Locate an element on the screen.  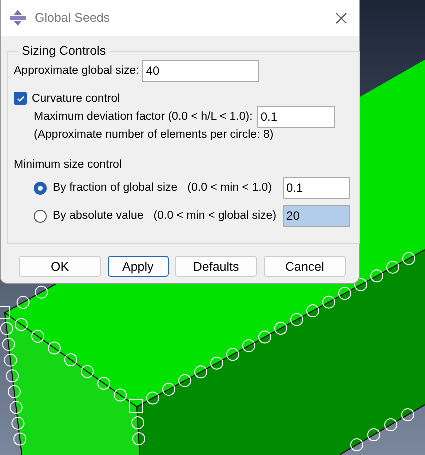
min-size-field: 20 is located at coordinates (316, 216).